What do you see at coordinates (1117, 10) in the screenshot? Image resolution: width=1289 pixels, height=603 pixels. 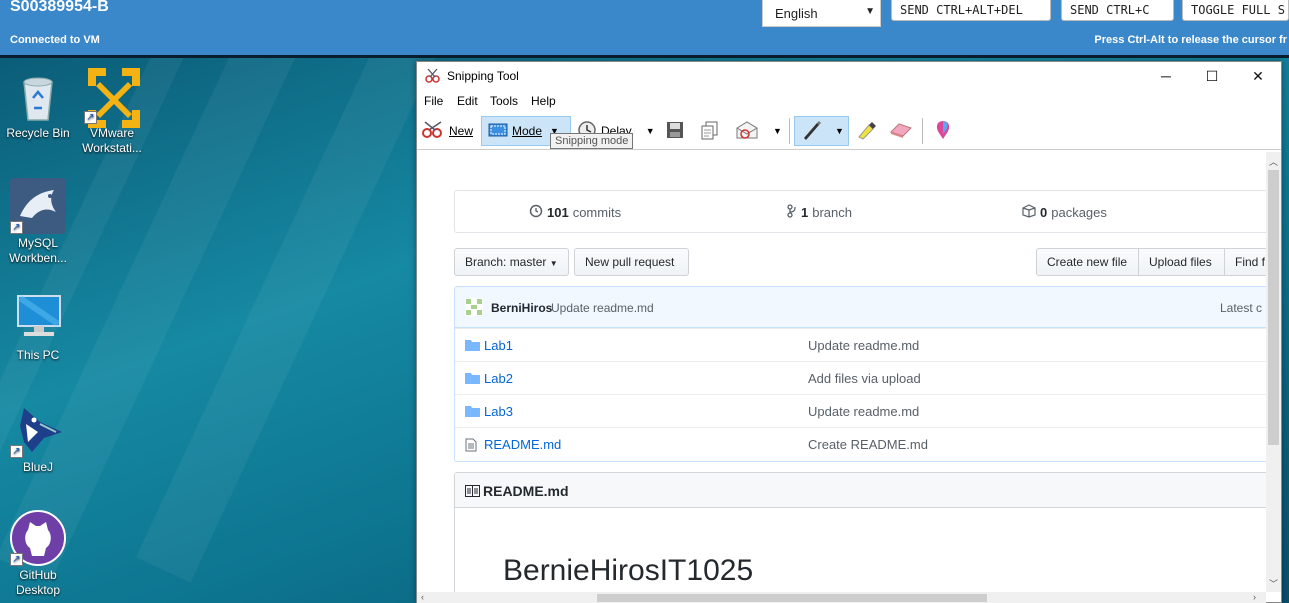 I see `send-ctrl-c-button: SEND CTRL+C` at bounding box center [1117, 10].